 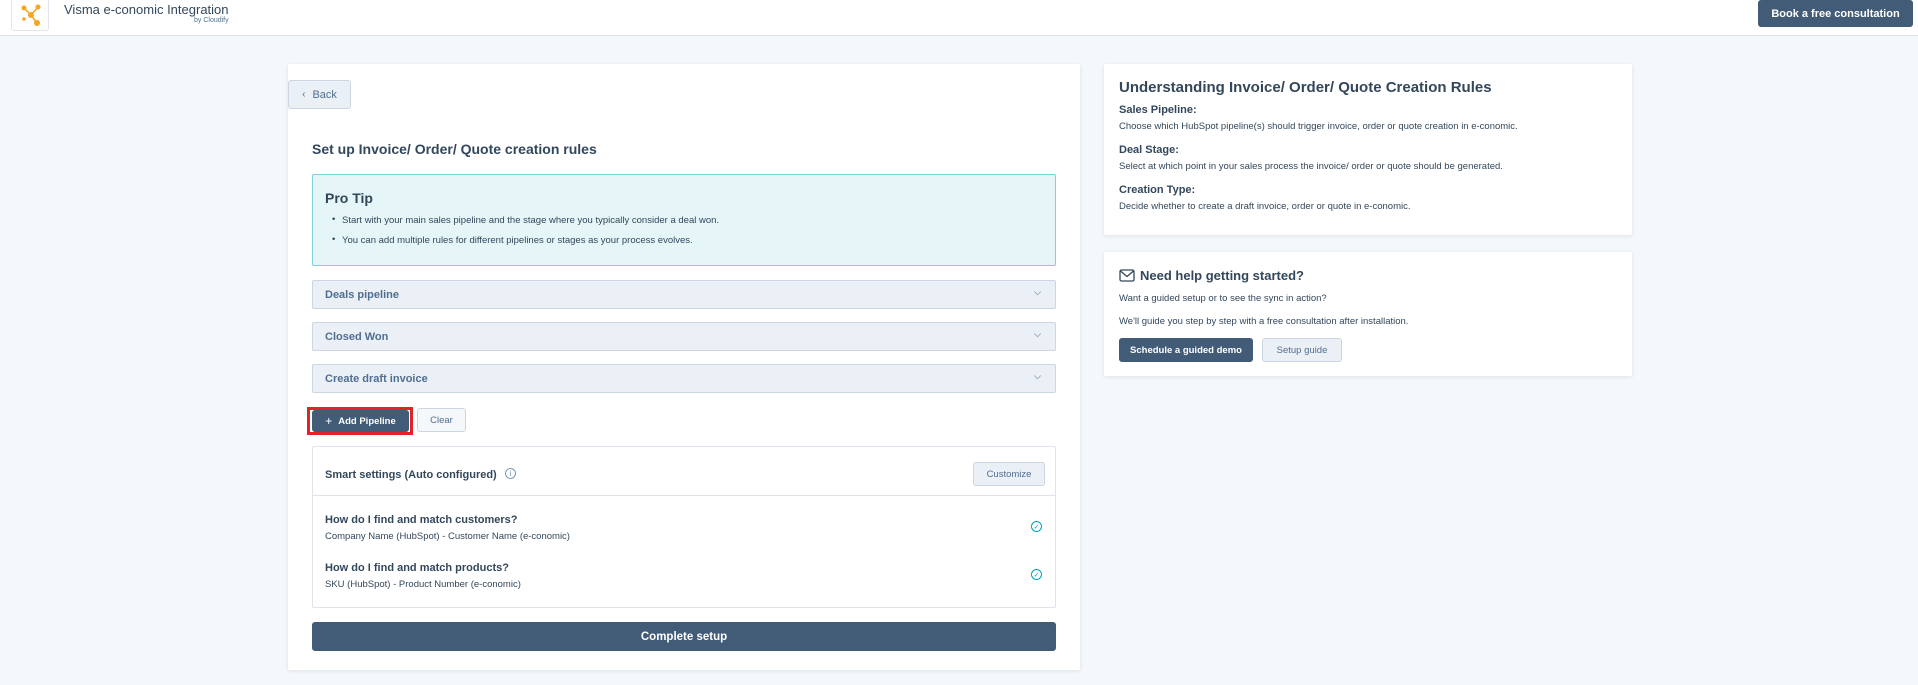 What do you see at coordinates (411, 475) in the screenshot?
I see `smart-settings-title: Smart settings (Auto configured)` at bounding box center [411, 475].